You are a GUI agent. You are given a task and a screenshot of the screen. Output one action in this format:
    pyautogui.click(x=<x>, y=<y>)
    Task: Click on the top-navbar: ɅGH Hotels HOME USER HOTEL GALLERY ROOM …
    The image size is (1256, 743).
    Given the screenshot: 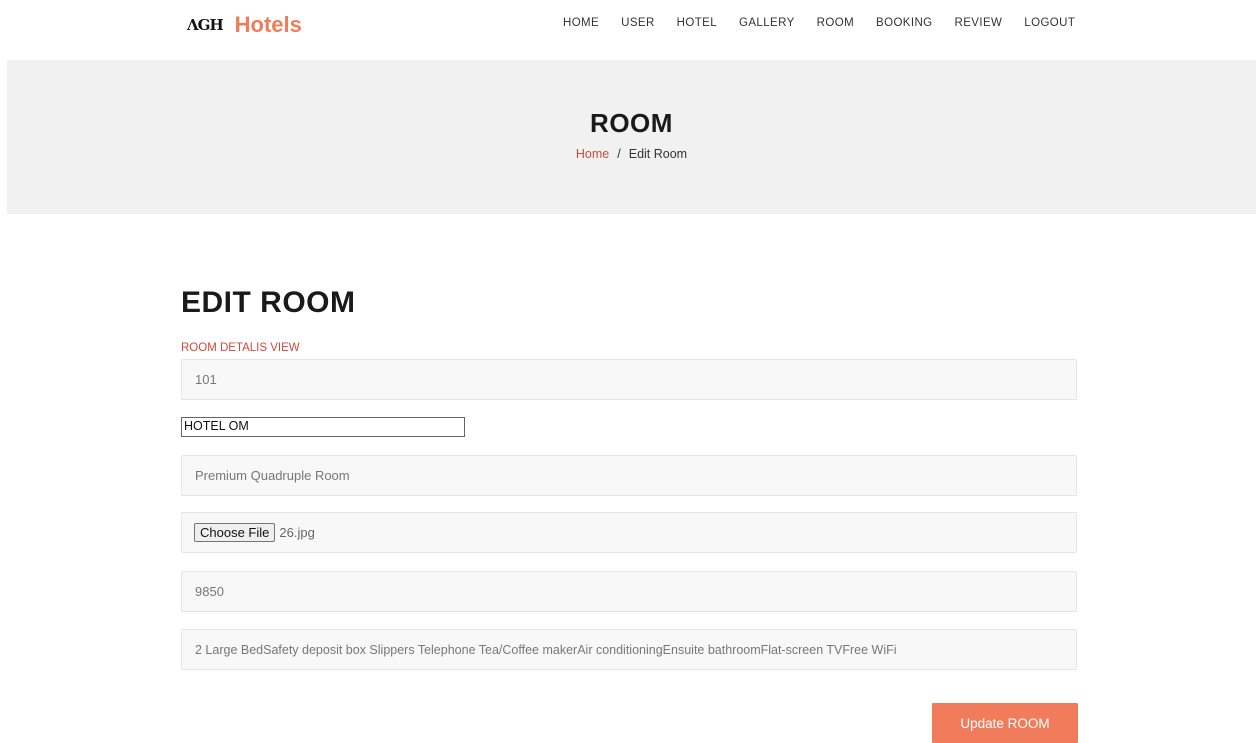 What is the action you would take?
    pyautogui.click(x=628, y=30)
    